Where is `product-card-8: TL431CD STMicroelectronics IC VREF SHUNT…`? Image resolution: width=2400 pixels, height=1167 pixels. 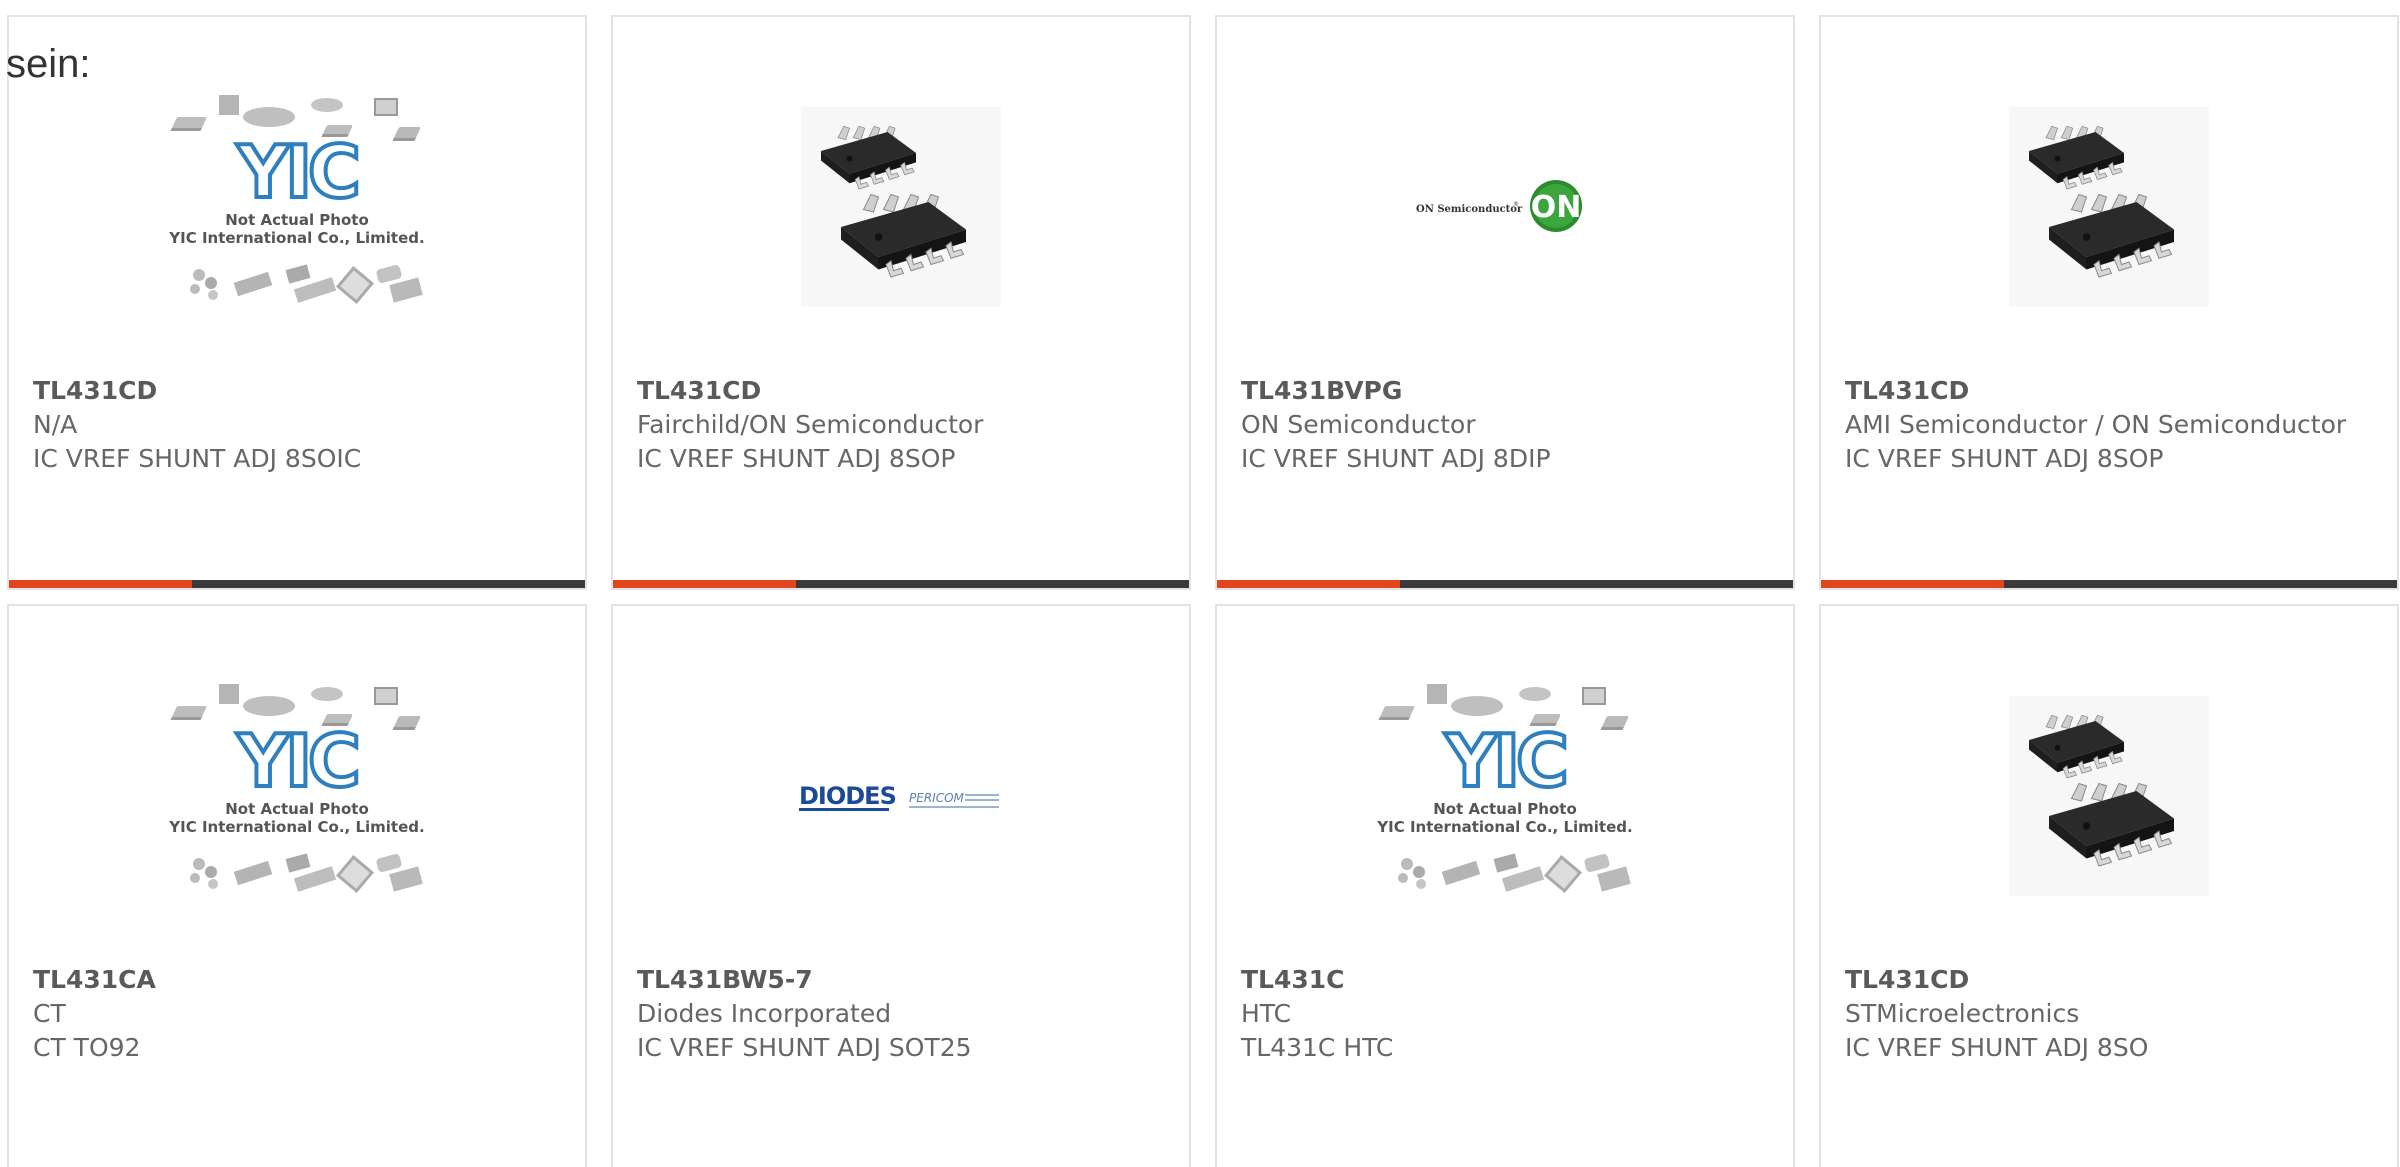 product-card-8: TL431CD STMicroelectronics IC VREF SHUNT… is located at coordinates (2109, 885).